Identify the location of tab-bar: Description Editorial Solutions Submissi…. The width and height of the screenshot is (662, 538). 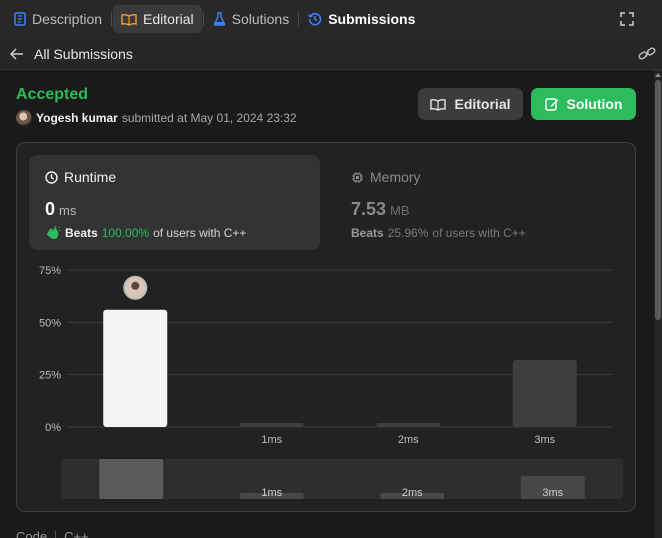
(331, 19).